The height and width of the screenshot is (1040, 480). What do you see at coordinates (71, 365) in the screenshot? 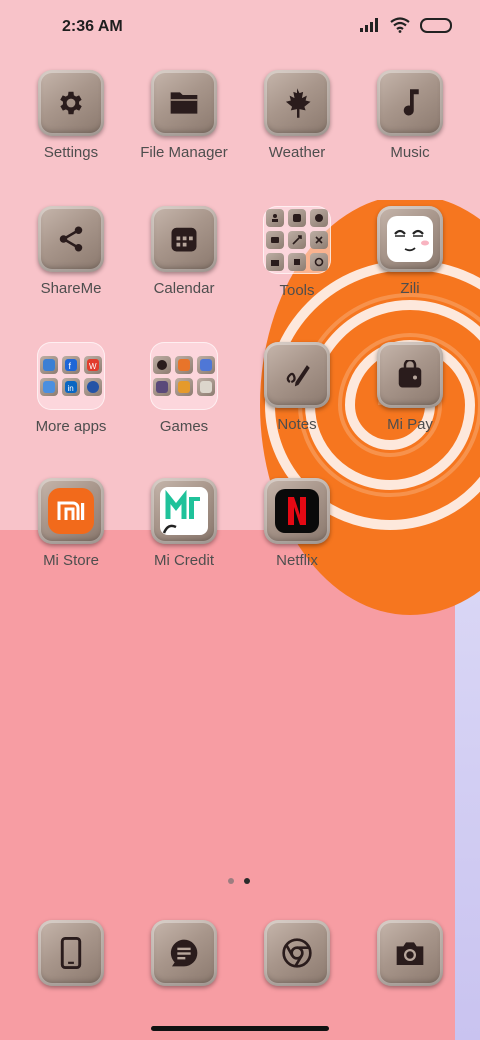
I see `mini-app-icon: f` at bounding box center [71, 365].